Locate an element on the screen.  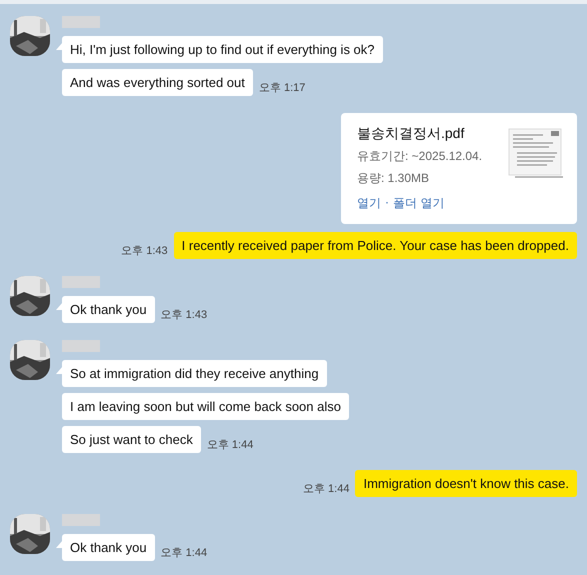
open-folder-link: 폴더 열기 is located at coordinates (418, 203).